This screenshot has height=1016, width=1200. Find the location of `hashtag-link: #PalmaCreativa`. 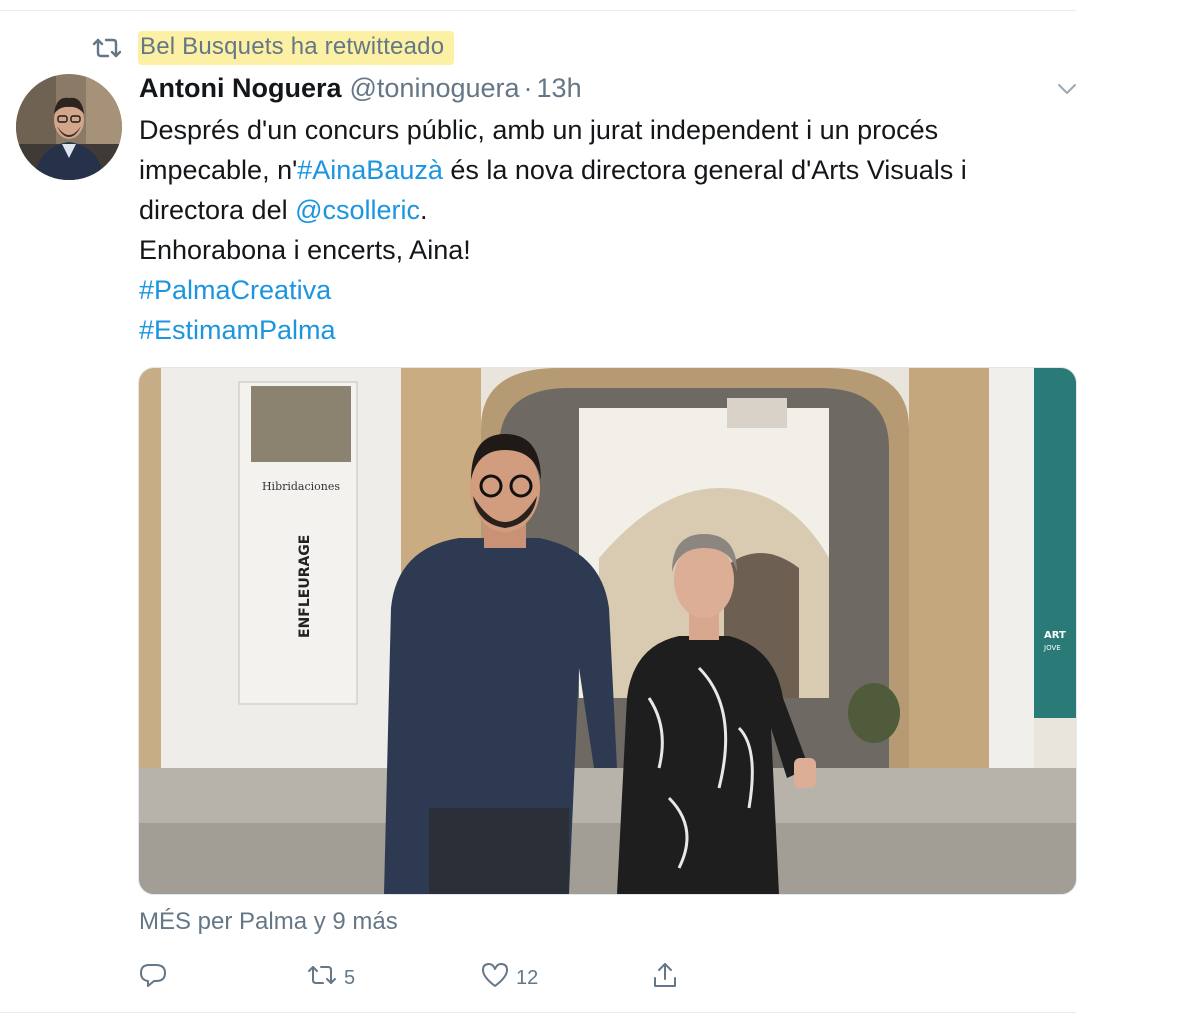

hashtag-link: #PalmaCreativa is located at coordinates (604, 290).